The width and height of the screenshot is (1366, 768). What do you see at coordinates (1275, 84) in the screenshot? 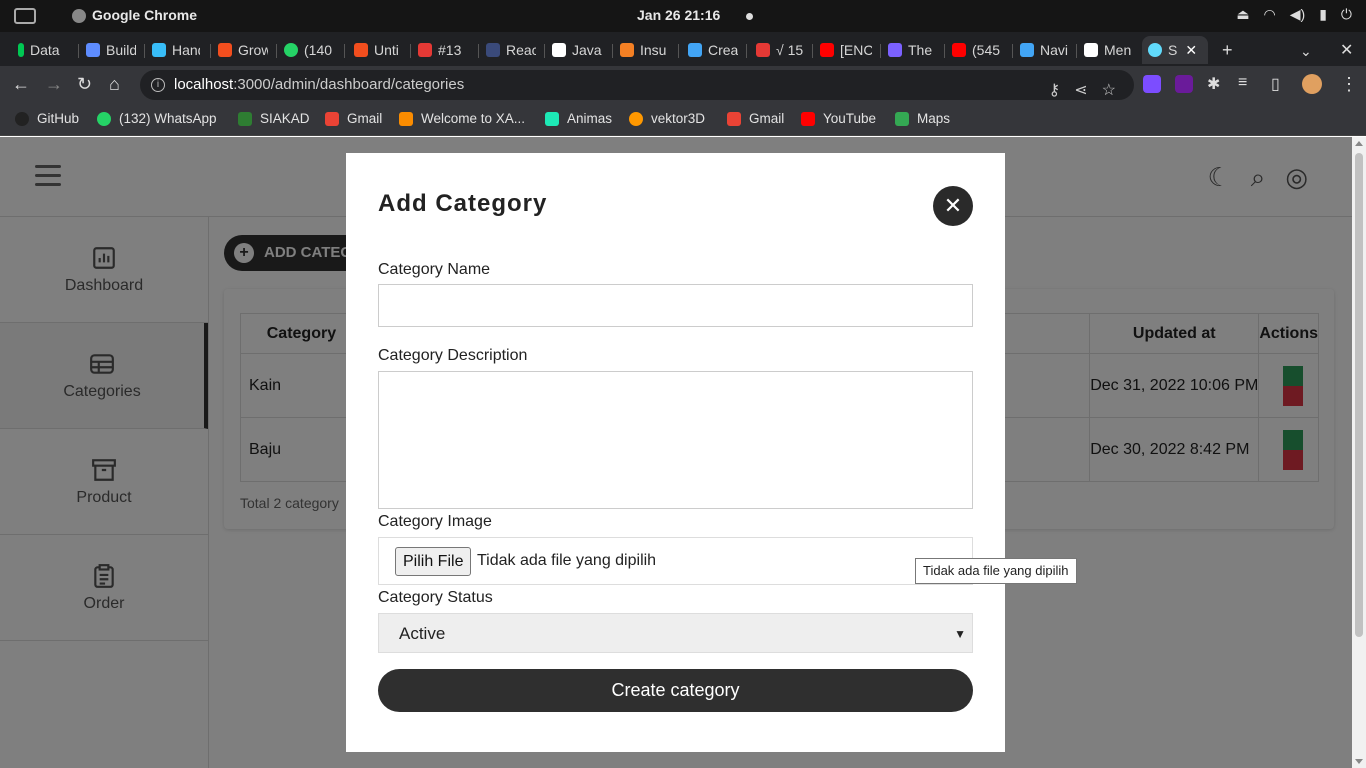
I see `side-panel-icon: ▯` at bounding box center [1275, 84].